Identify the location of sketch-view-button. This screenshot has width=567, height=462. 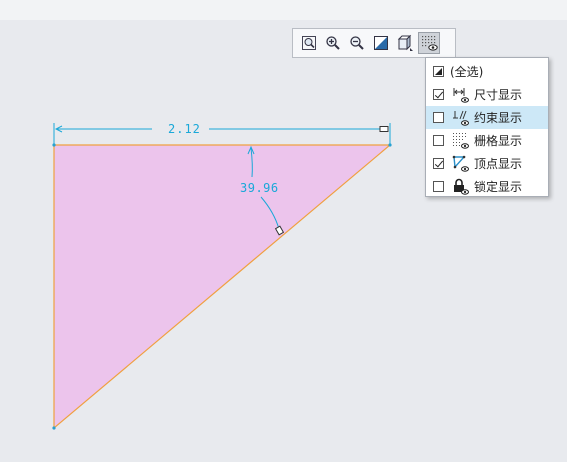
(381, 43).